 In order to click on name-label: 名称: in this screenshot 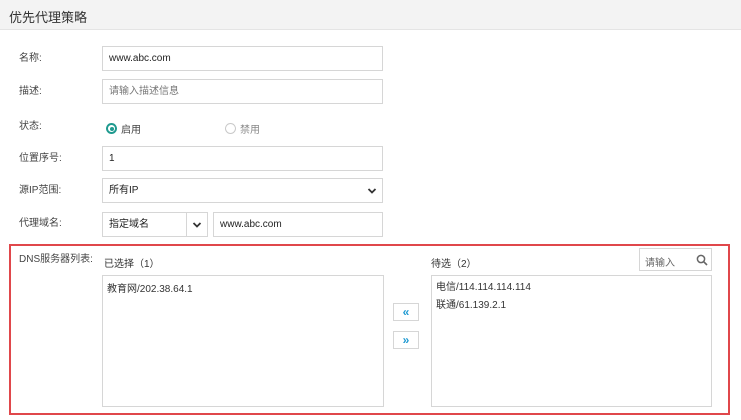, I will do `click(30, 58)`.